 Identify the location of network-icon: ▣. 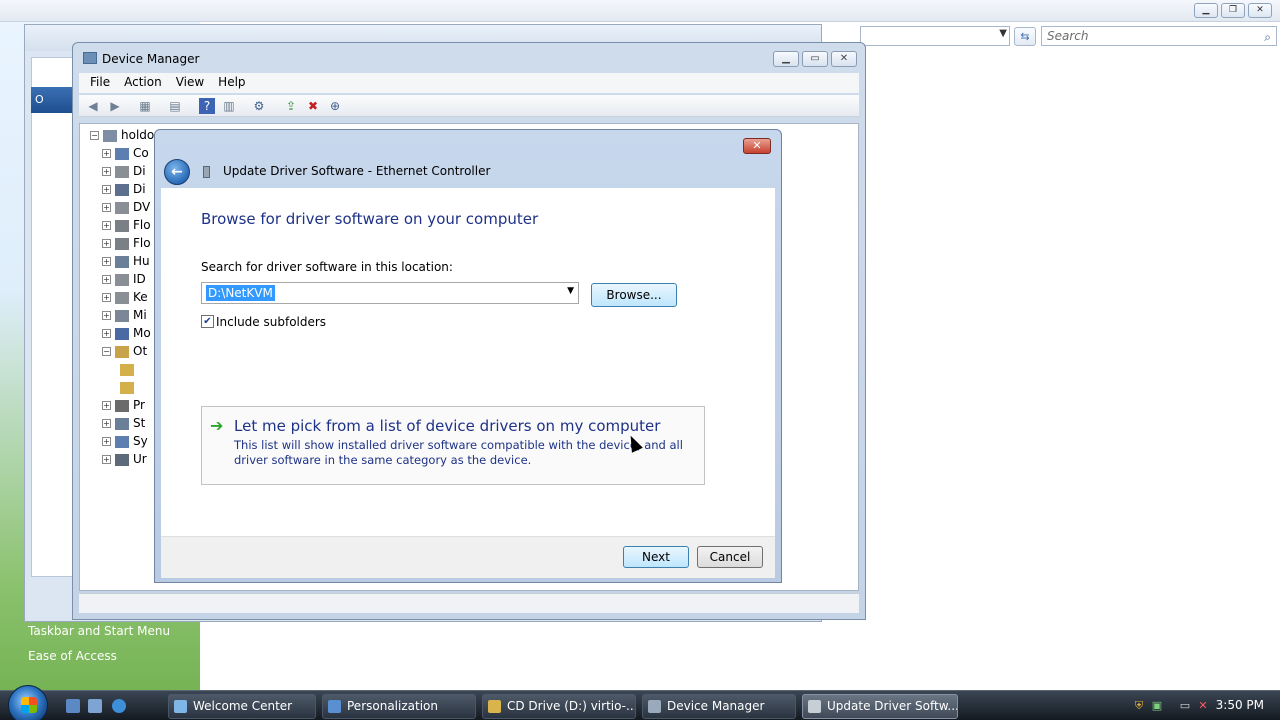
(1157, 706).